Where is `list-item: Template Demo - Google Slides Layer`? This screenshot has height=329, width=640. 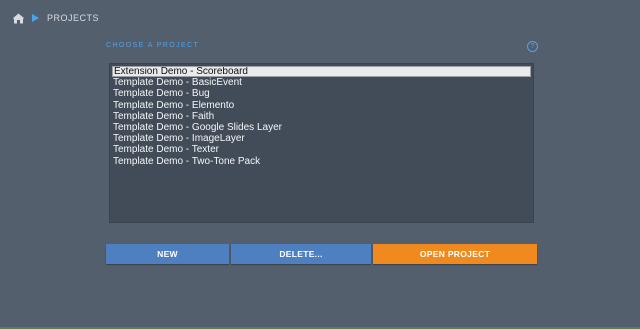 list-item: Template Demo - Google Slides Layer is located at coordinates (321, 127).